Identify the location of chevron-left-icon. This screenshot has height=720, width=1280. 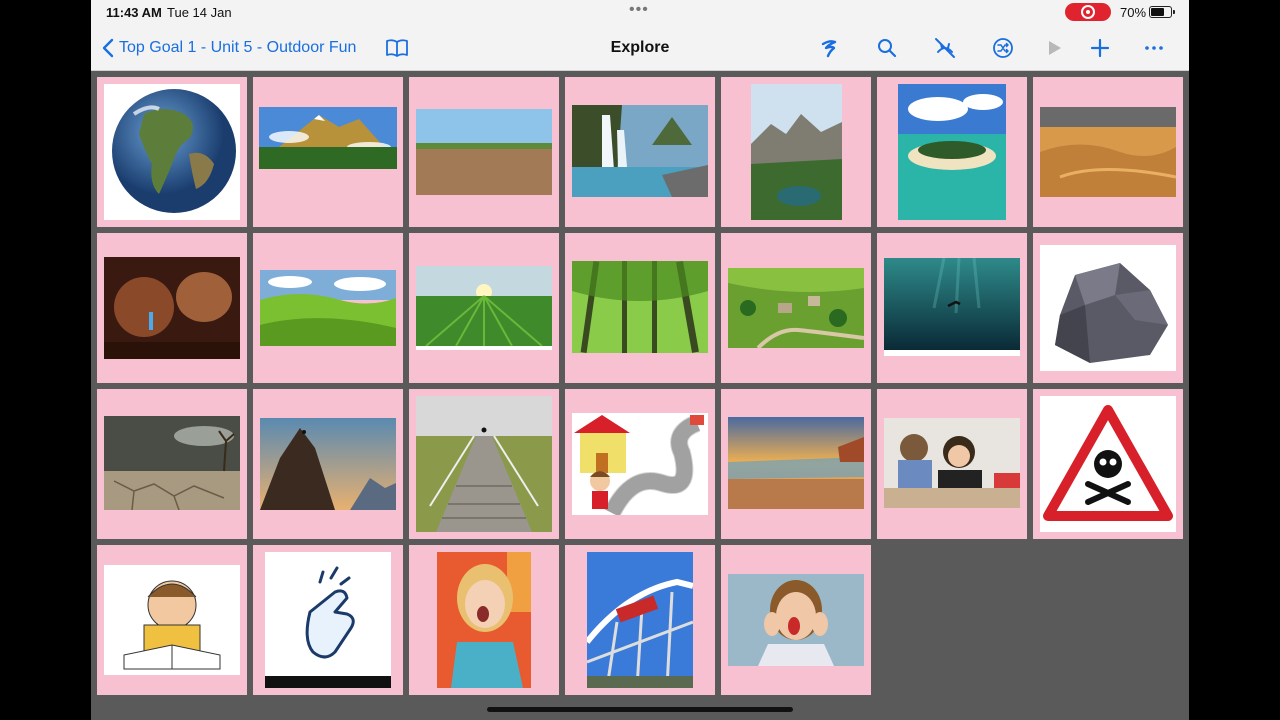
(108, 48).